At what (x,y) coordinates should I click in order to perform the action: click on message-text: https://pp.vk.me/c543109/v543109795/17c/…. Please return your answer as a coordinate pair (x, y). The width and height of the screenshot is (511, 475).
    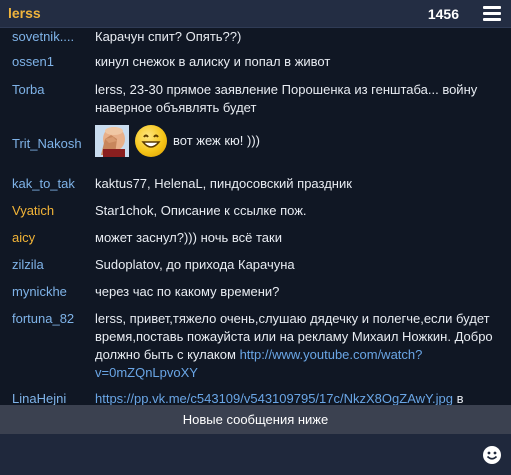
    Looking at the image, I should click on (297, 397).